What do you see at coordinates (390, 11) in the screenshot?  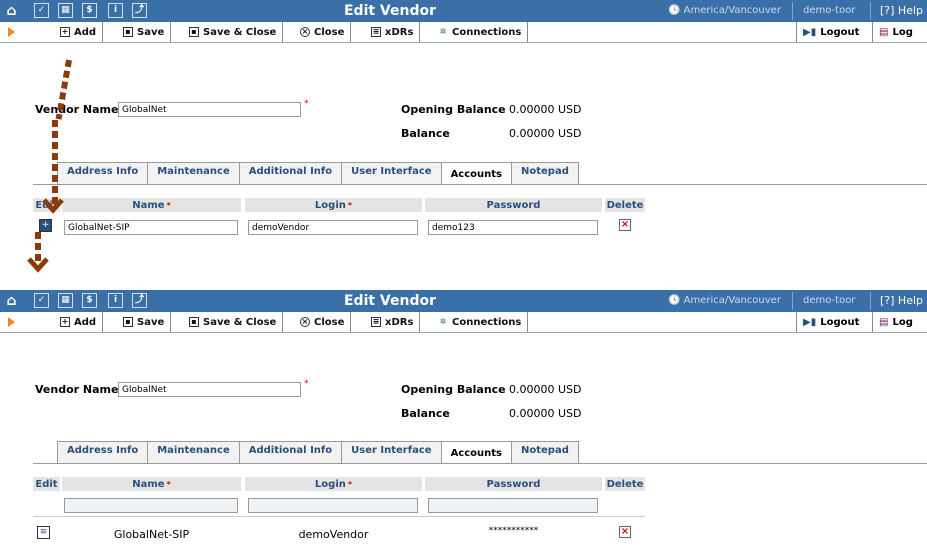 I see `window-title: Edit Vendor` at bounding box center [390, 11].